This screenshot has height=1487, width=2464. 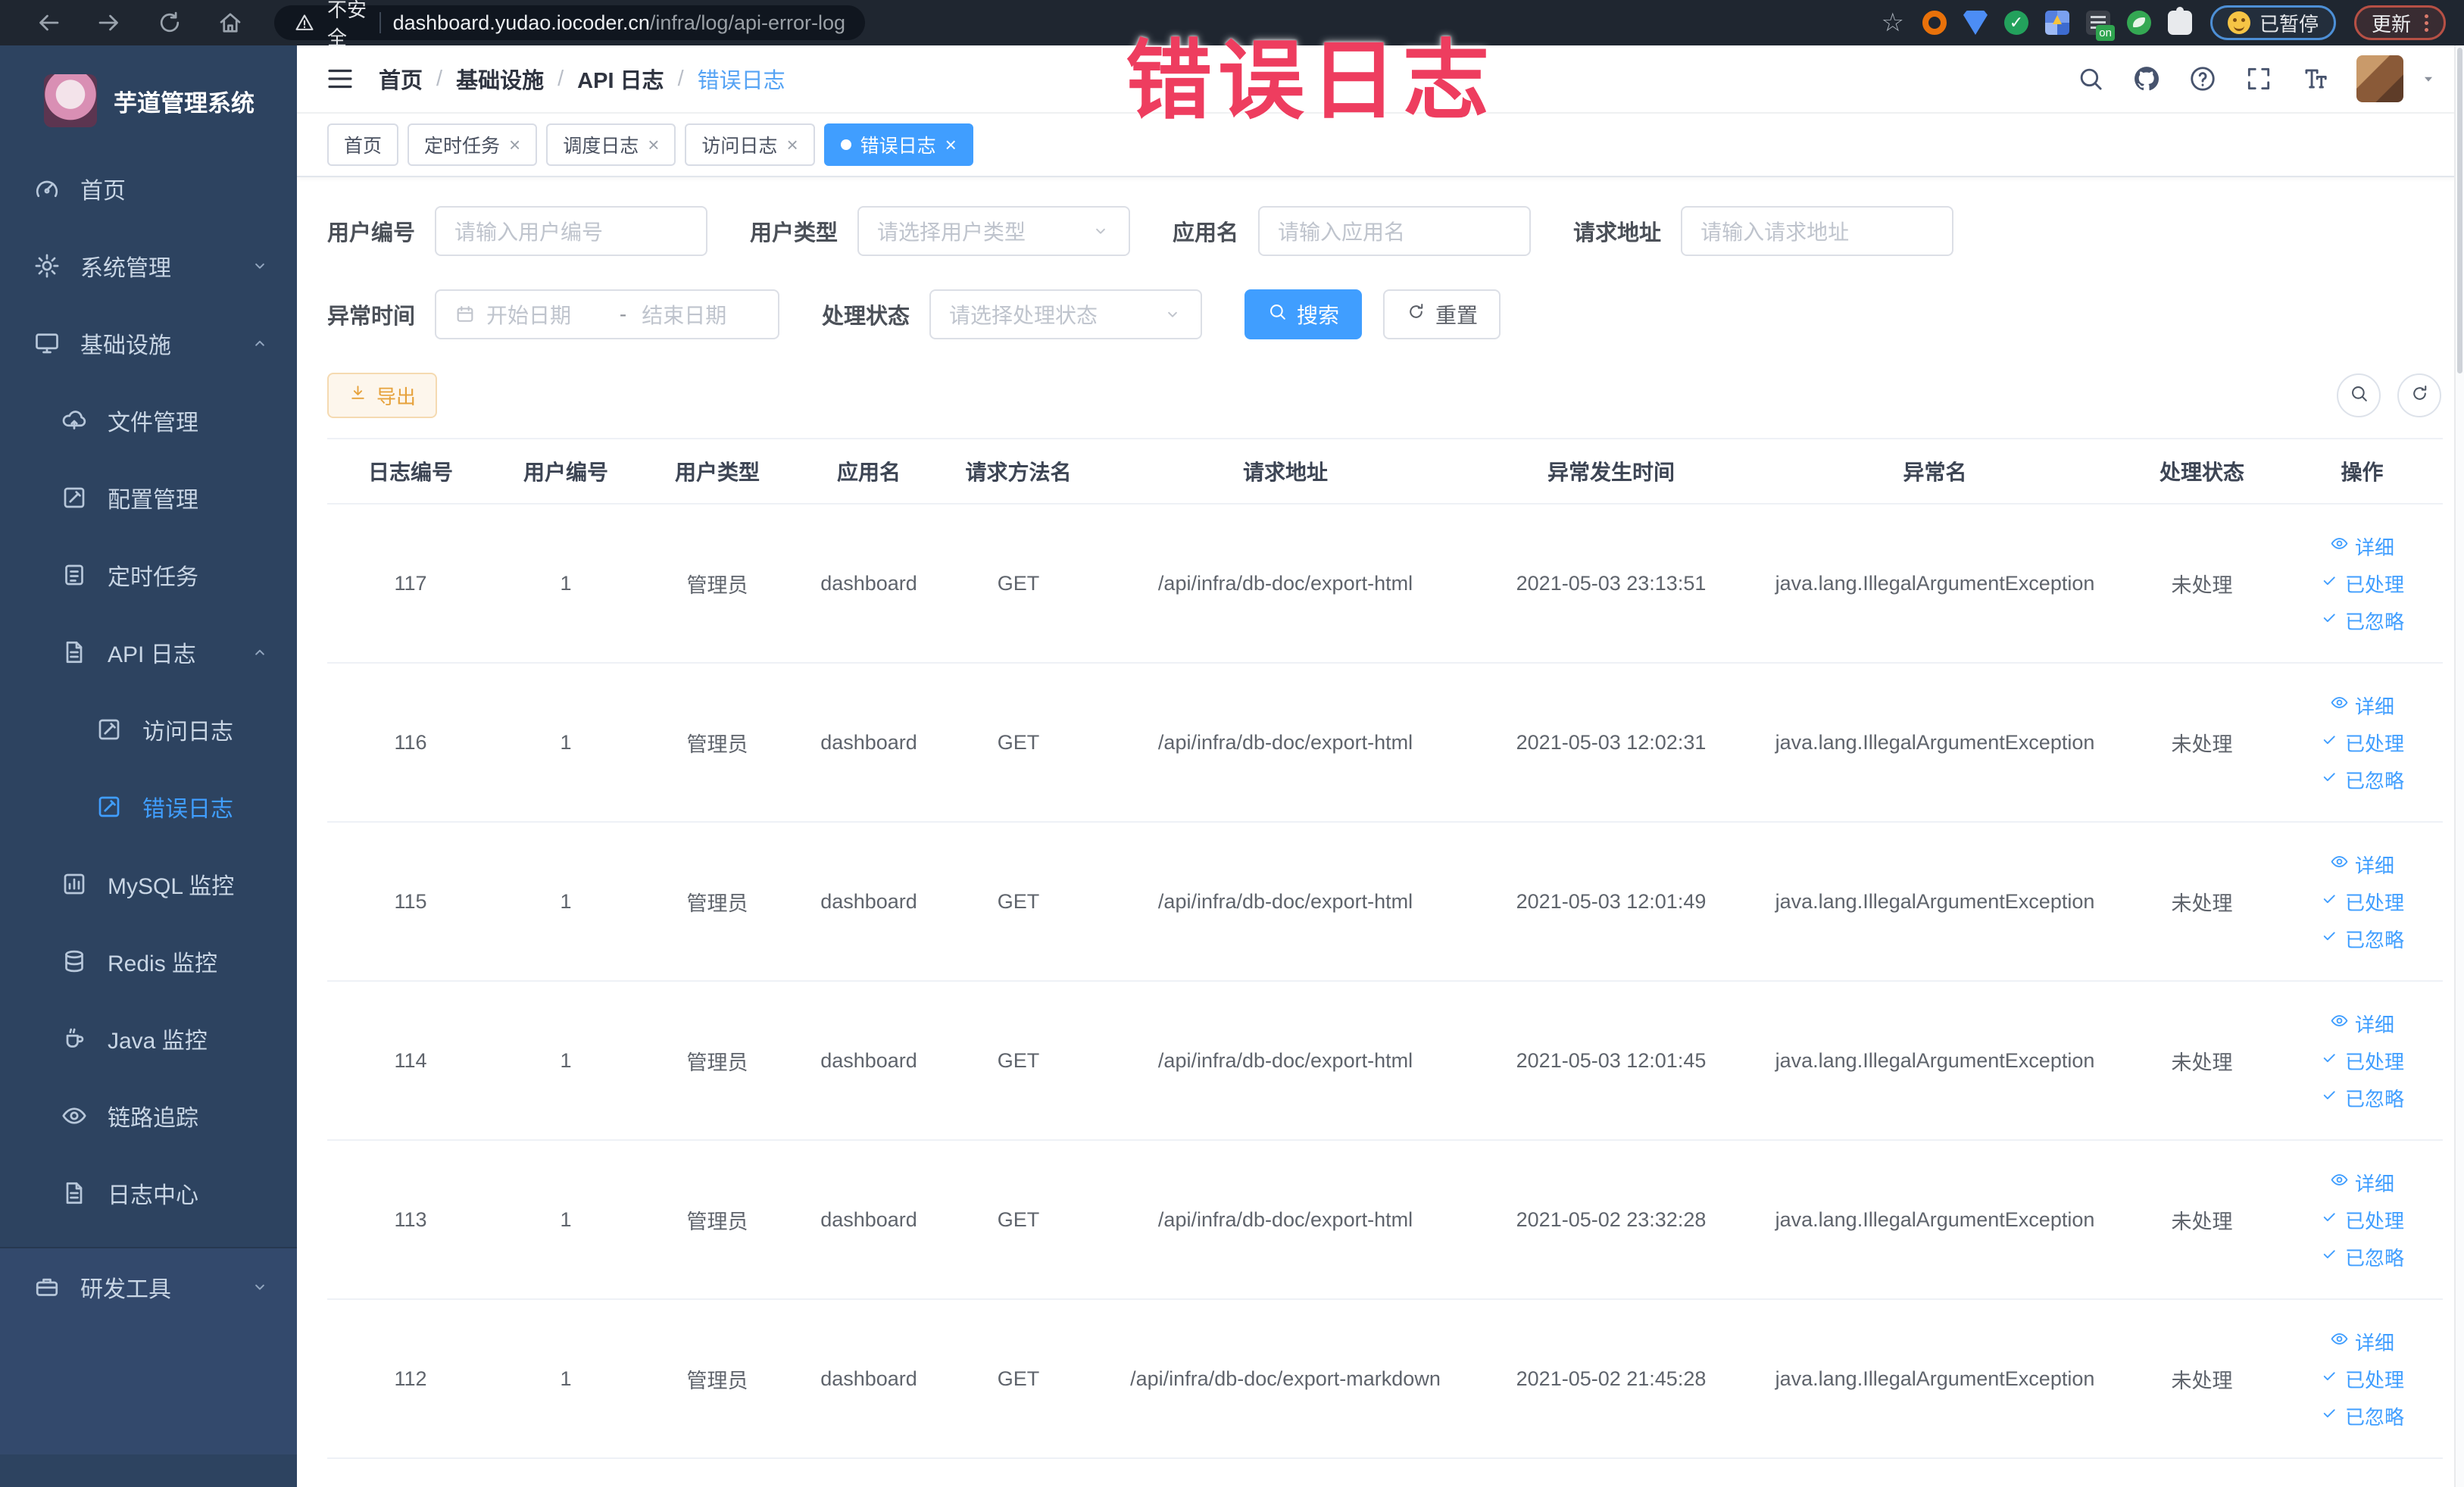 What do you see at coordinates (1892, 23) in the screenshot?
I see `bookmark-star-icon: ☆` at bounding box center [1892, 23].